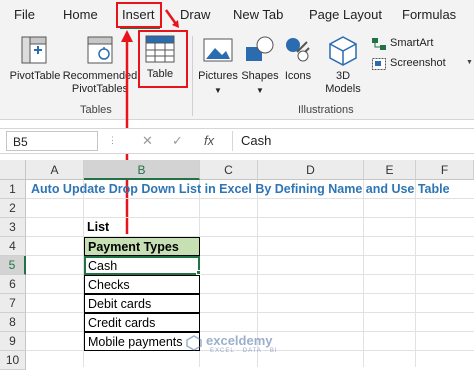  What do you see at coordinates (298, 67) in the screenshot?
I see `icons-button: Icons` at bounding box center [298, 67].